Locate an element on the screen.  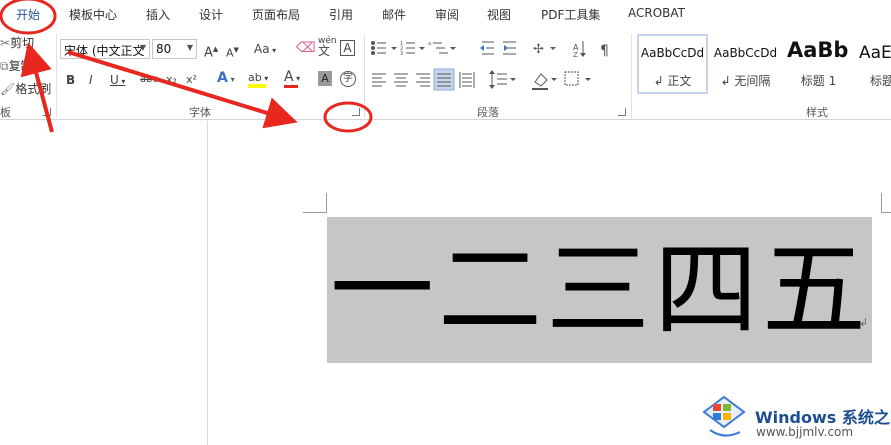
superscript-button: x² is located at coordinates (191, 80).